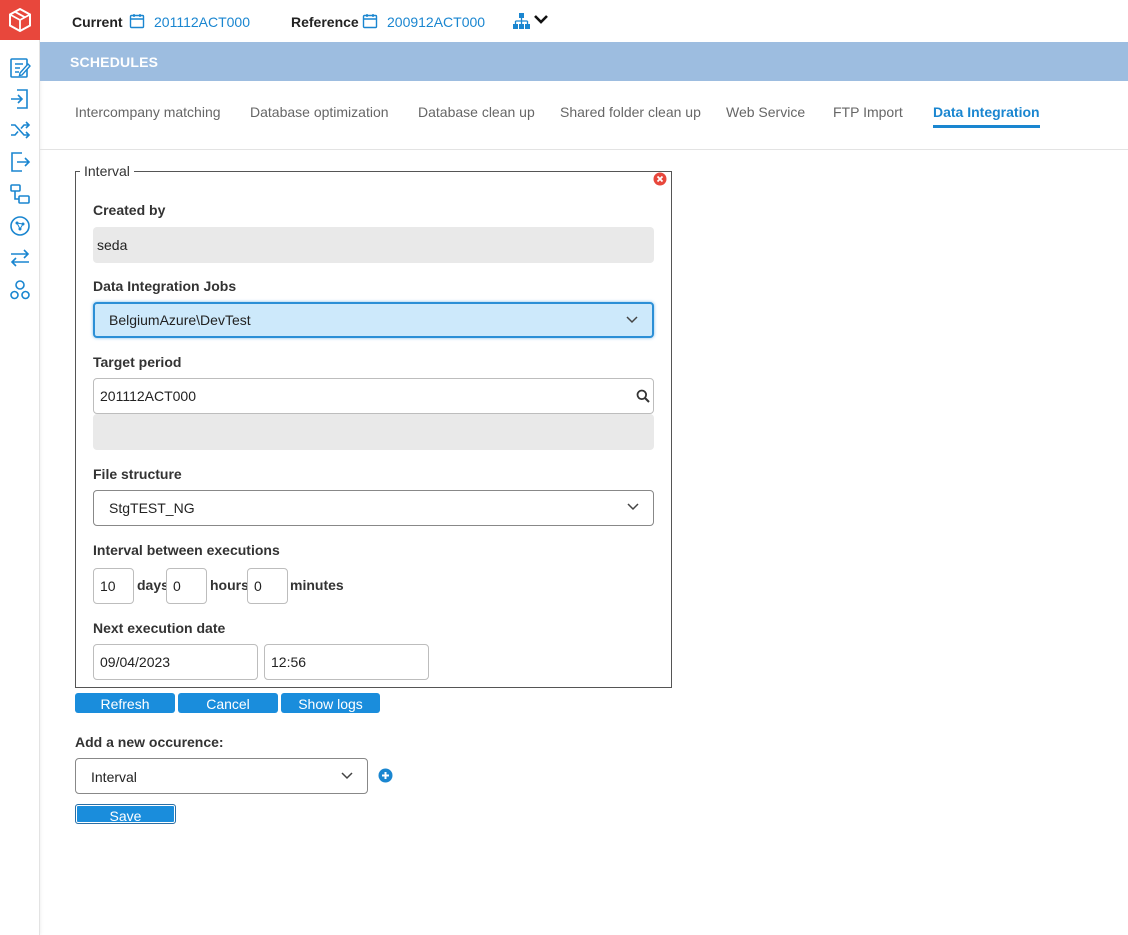 This screenshot has height=935, width=1128. I want to click on jobs-select-value: BelgiumAzure\DevTest, so click(180, 320).